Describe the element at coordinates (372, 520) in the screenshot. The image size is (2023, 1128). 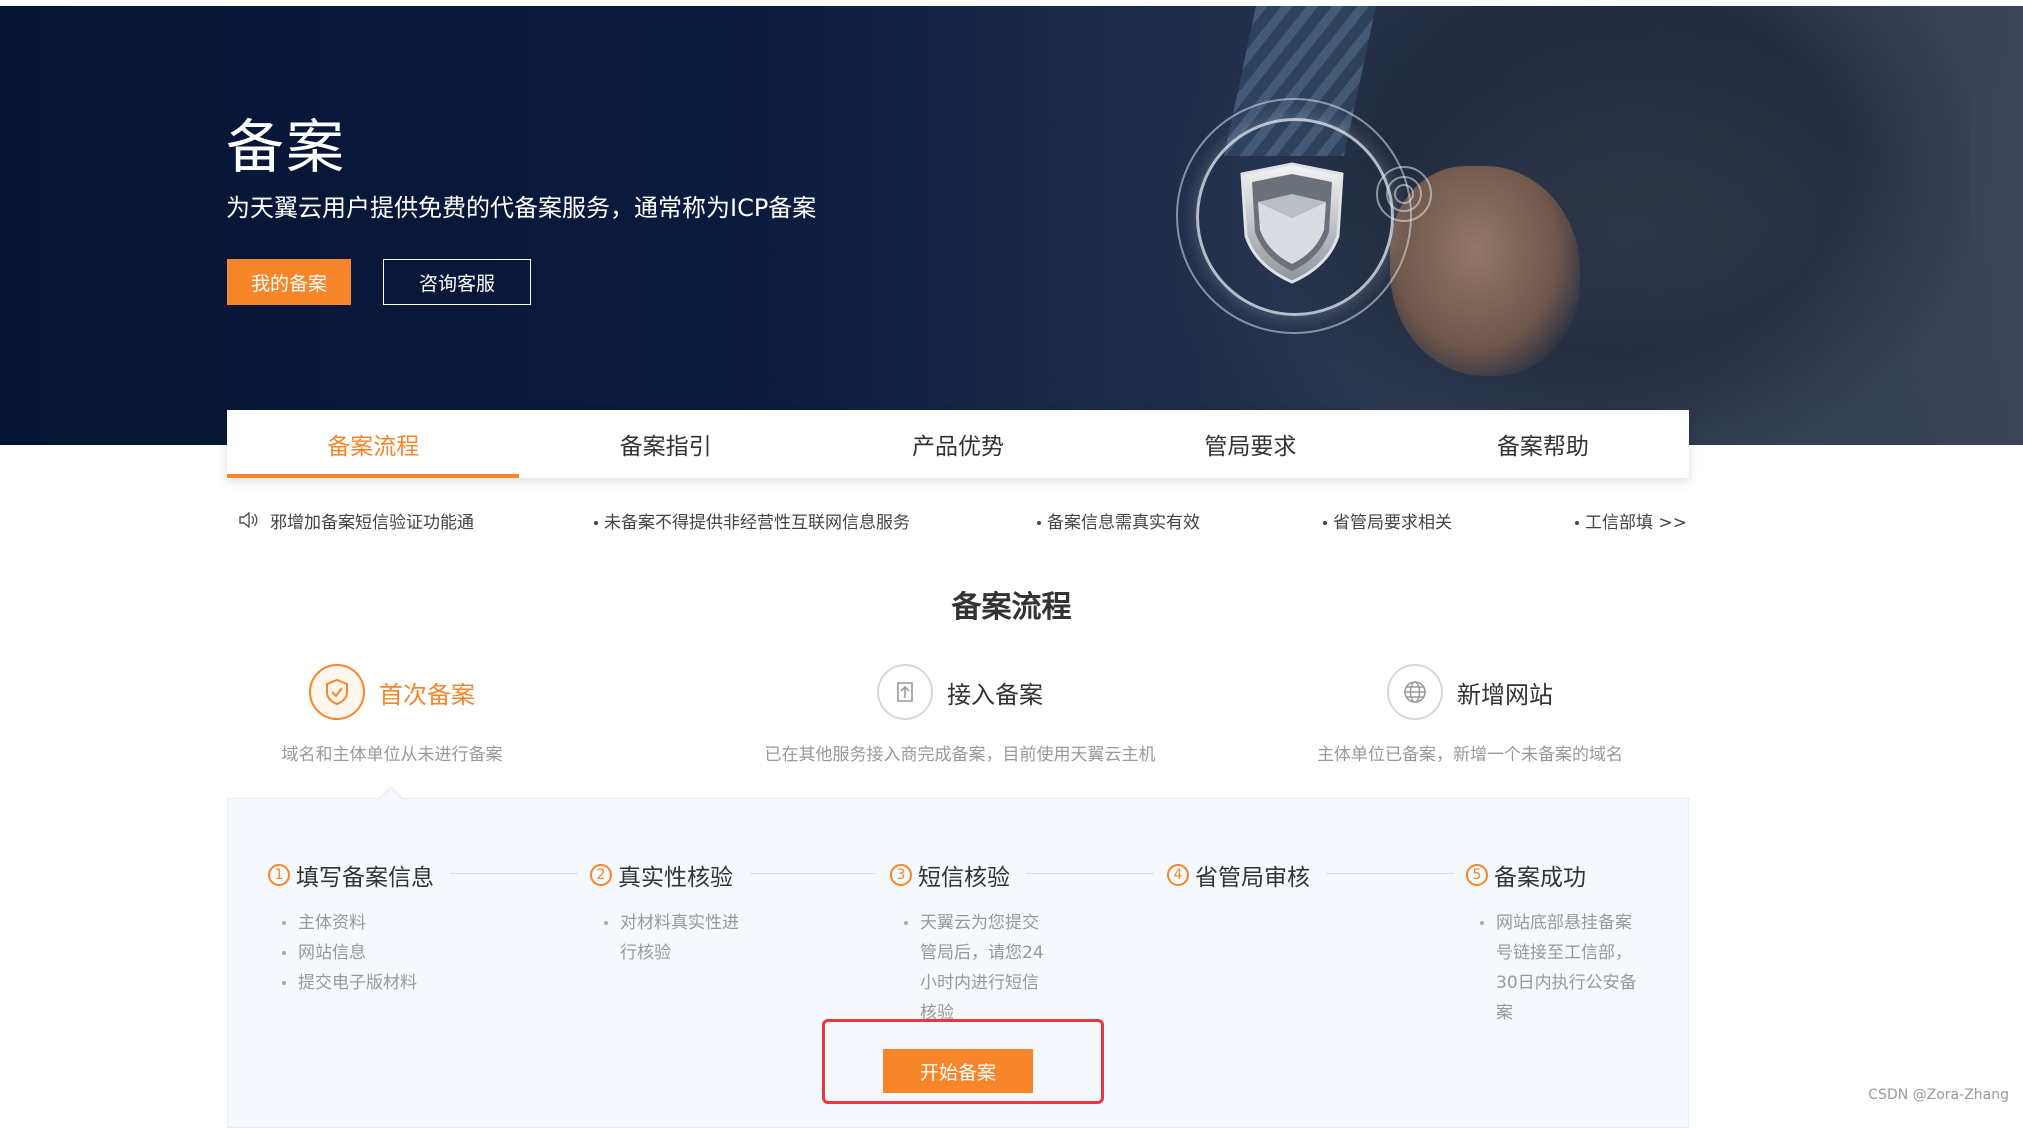
I see `notice-item: 邪增加备案短信验证功能通` at that location.